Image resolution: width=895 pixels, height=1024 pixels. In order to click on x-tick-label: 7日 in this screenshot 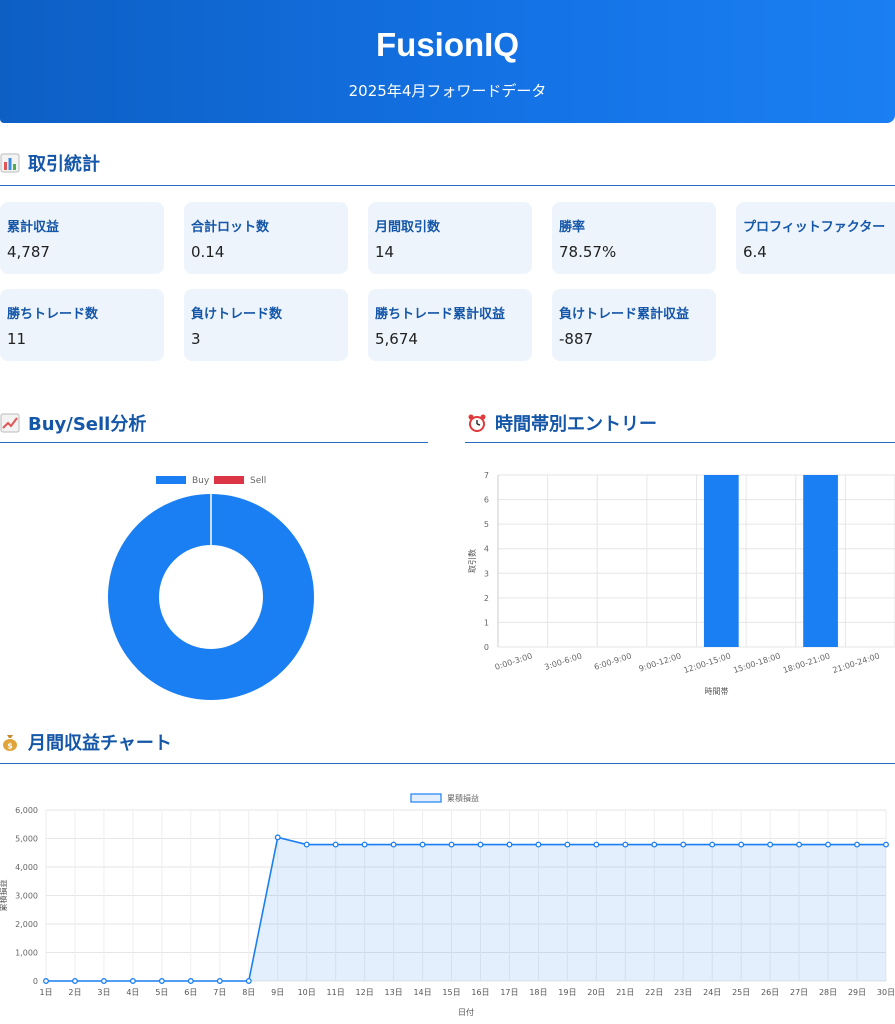, I will do `click(219, 992)`.